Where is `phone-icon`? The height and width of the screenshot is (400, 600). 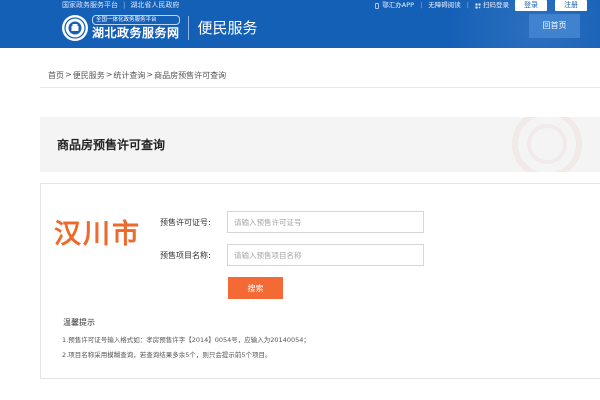 phone-icon is located at coordinates (377, 5).